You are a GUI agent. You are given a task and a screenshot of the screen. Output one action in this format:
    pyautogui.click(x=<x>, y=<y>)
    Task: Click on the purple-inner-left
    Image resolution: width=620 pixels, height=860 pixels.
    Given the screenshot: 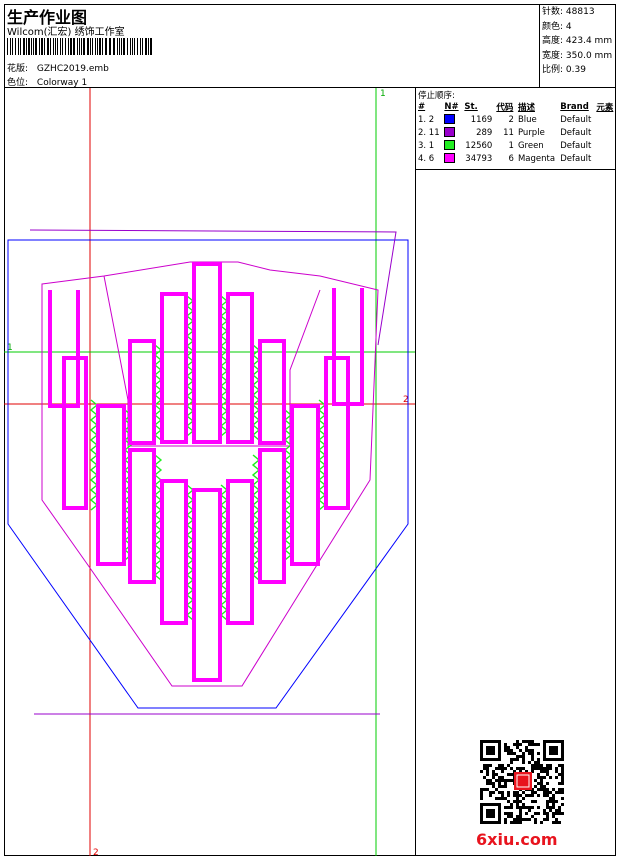 What is the action you would take?
    pyautogui.click(x=212, y=361)
    